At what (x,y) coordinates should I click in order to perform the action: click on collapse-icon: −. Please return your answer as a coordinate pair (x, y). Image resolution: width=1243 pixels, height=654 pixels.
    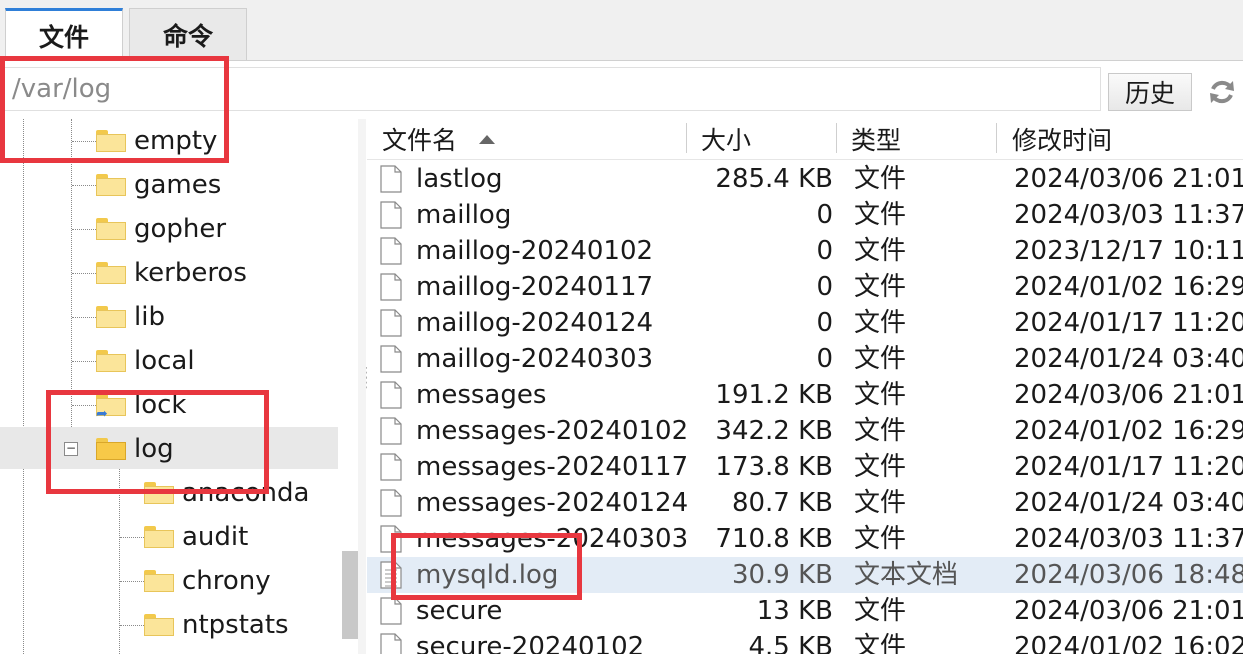
    Looking at the image, I should click on (71, 449).